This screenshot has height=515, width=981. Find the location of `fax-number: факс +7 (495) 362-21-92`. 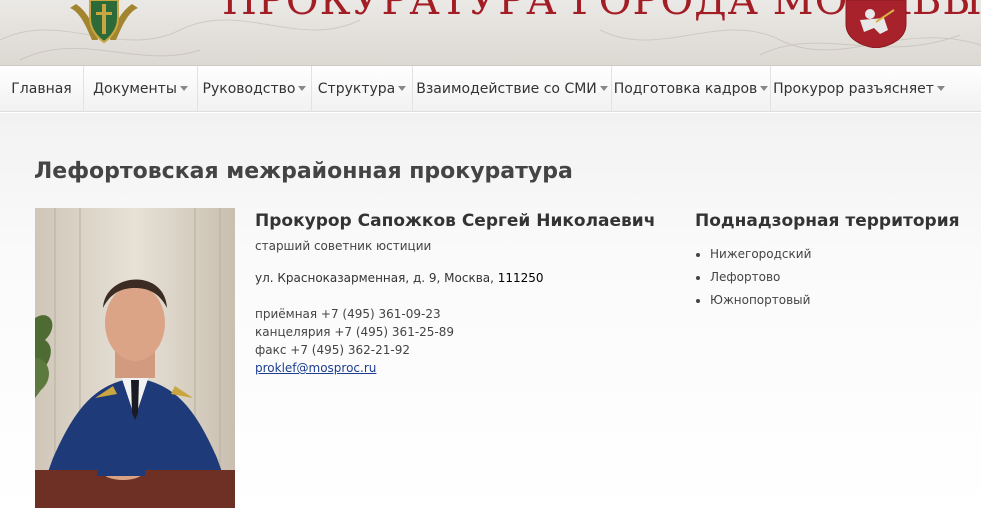

fax-number: факс +7 (495) 362-21-92 is located at coordinates (332, 350).